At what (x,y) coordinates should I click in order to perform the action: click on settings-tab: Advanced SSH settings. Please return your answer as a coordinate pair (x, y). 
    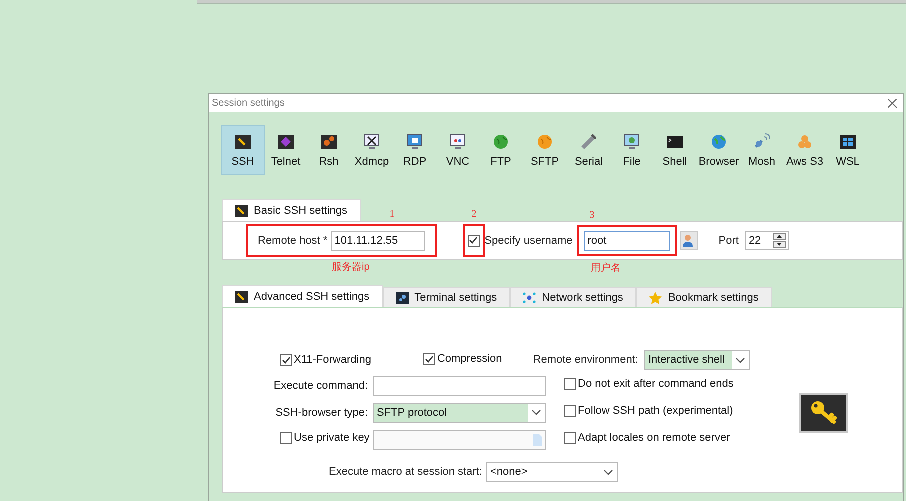
    Looking at the image, I should click on (302, 296).